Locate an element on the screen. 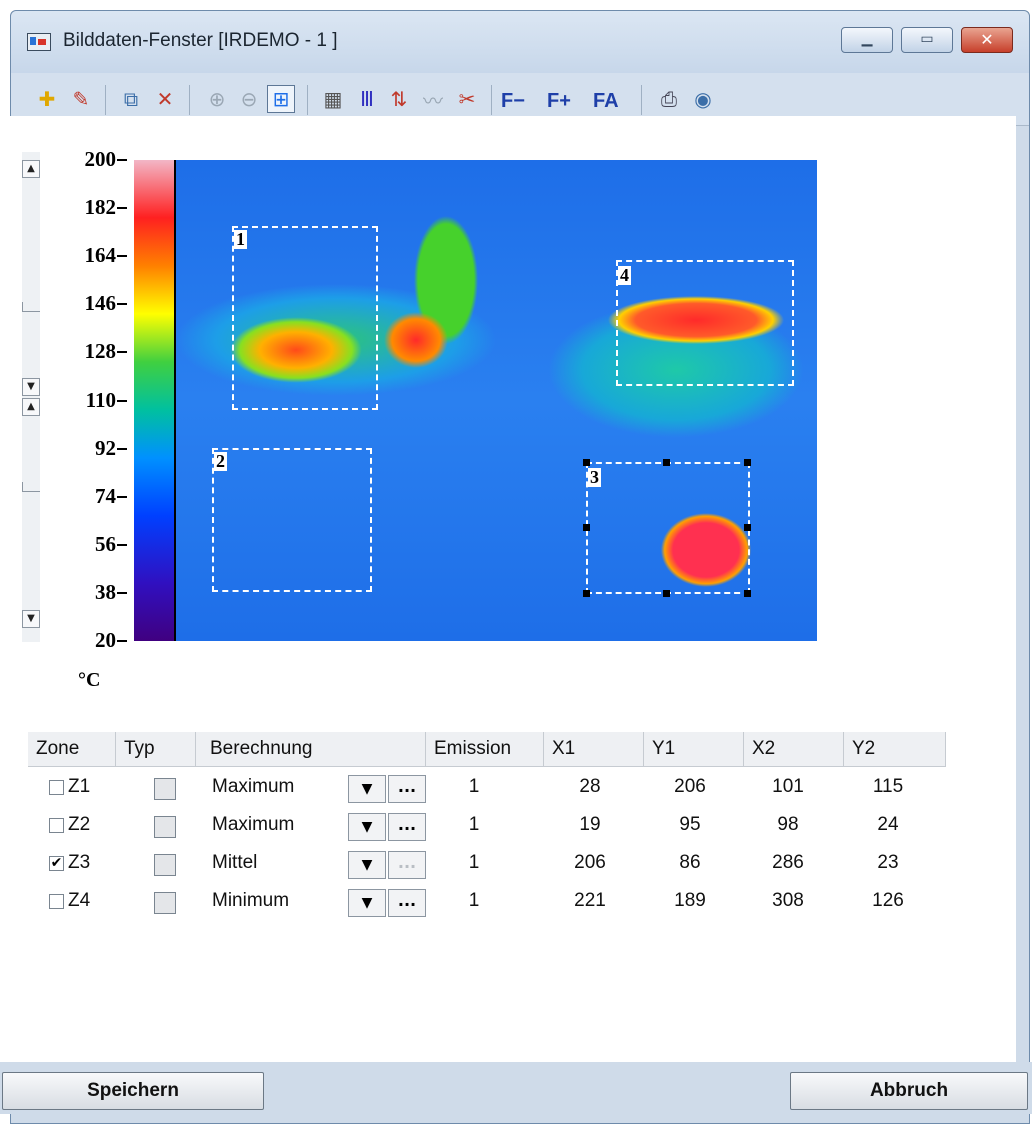  maximize-button: ▭ is located at coordinates (927, 40).